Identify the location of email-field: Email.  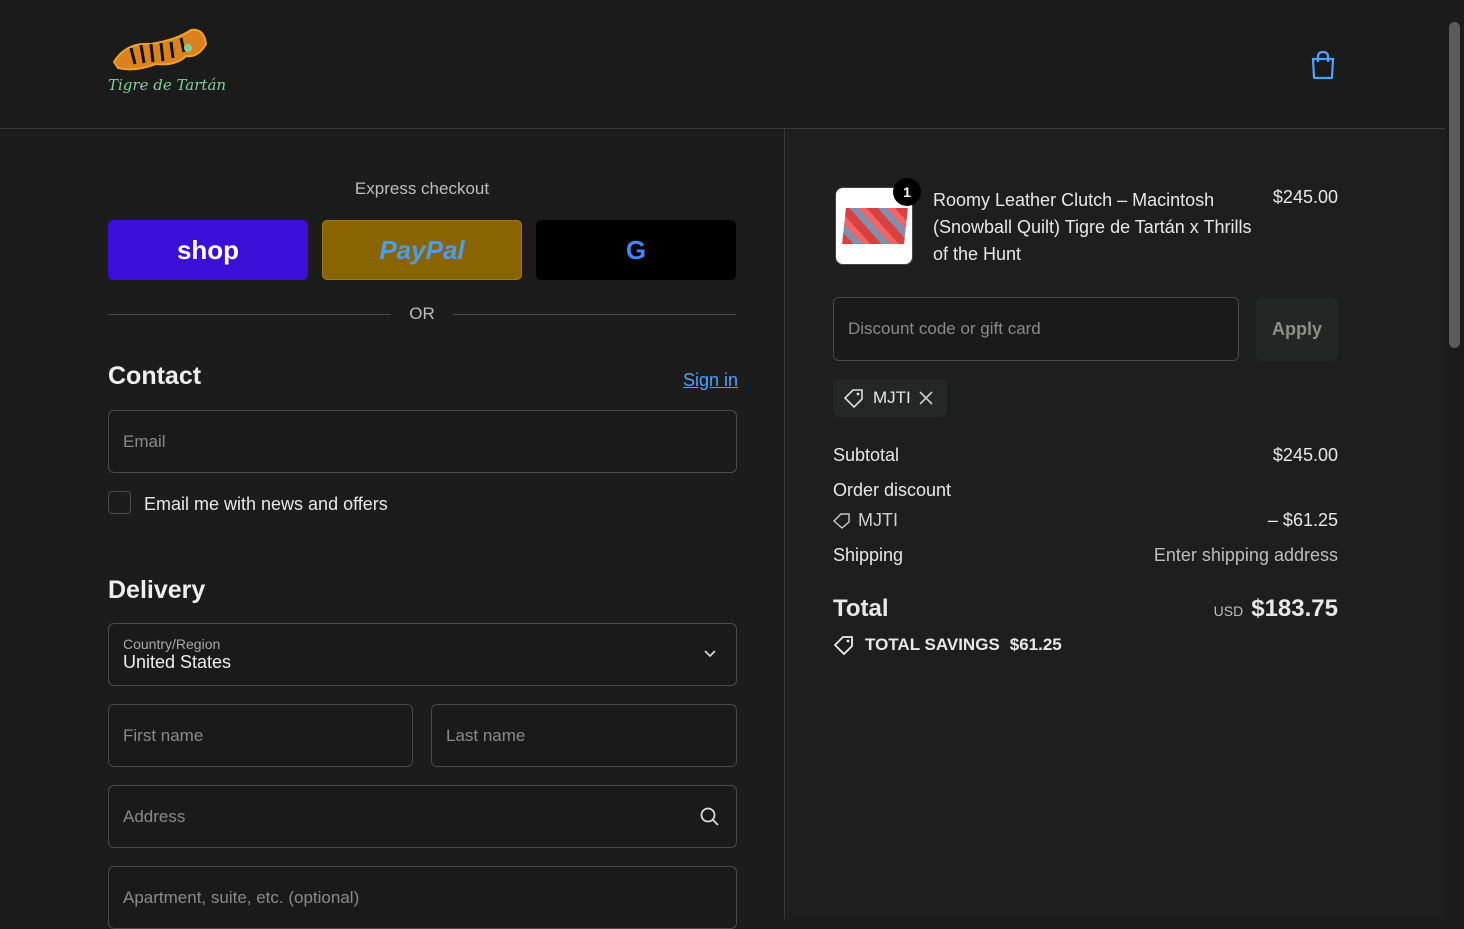
(422, 441).